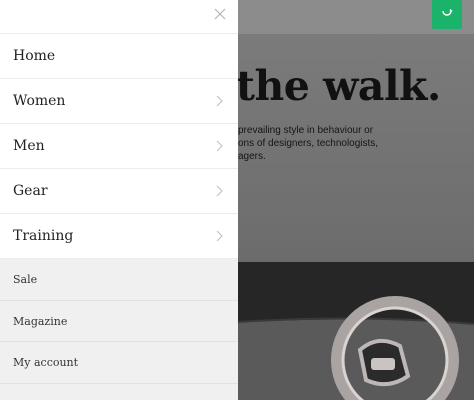 This screenshot has height=400, width=474. I want to click on shopping-bag-icon, so click(447, 12).